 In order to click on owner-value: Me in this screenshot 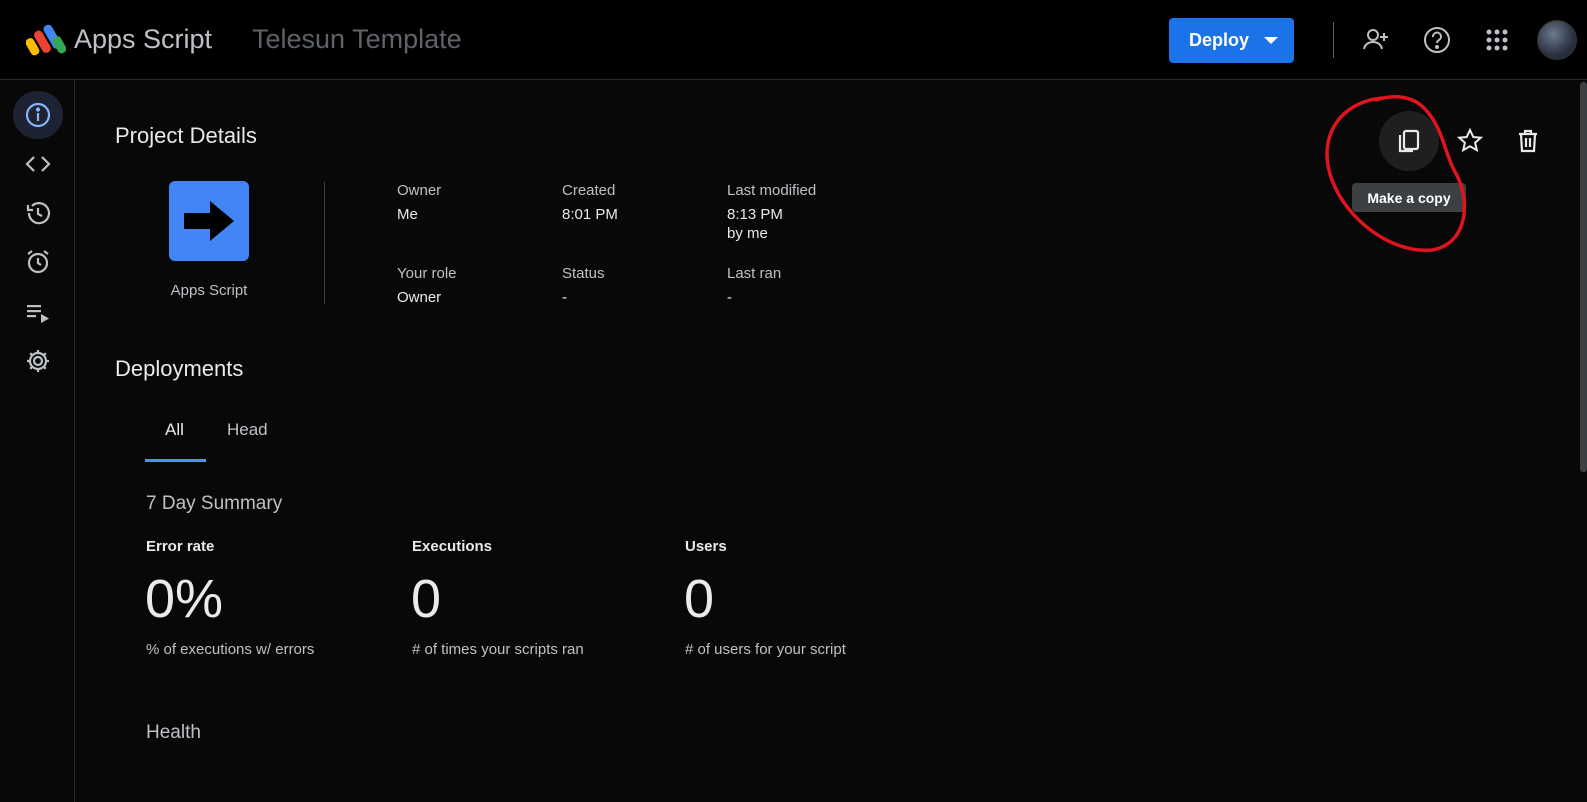, I will do `click(407, 214)`.